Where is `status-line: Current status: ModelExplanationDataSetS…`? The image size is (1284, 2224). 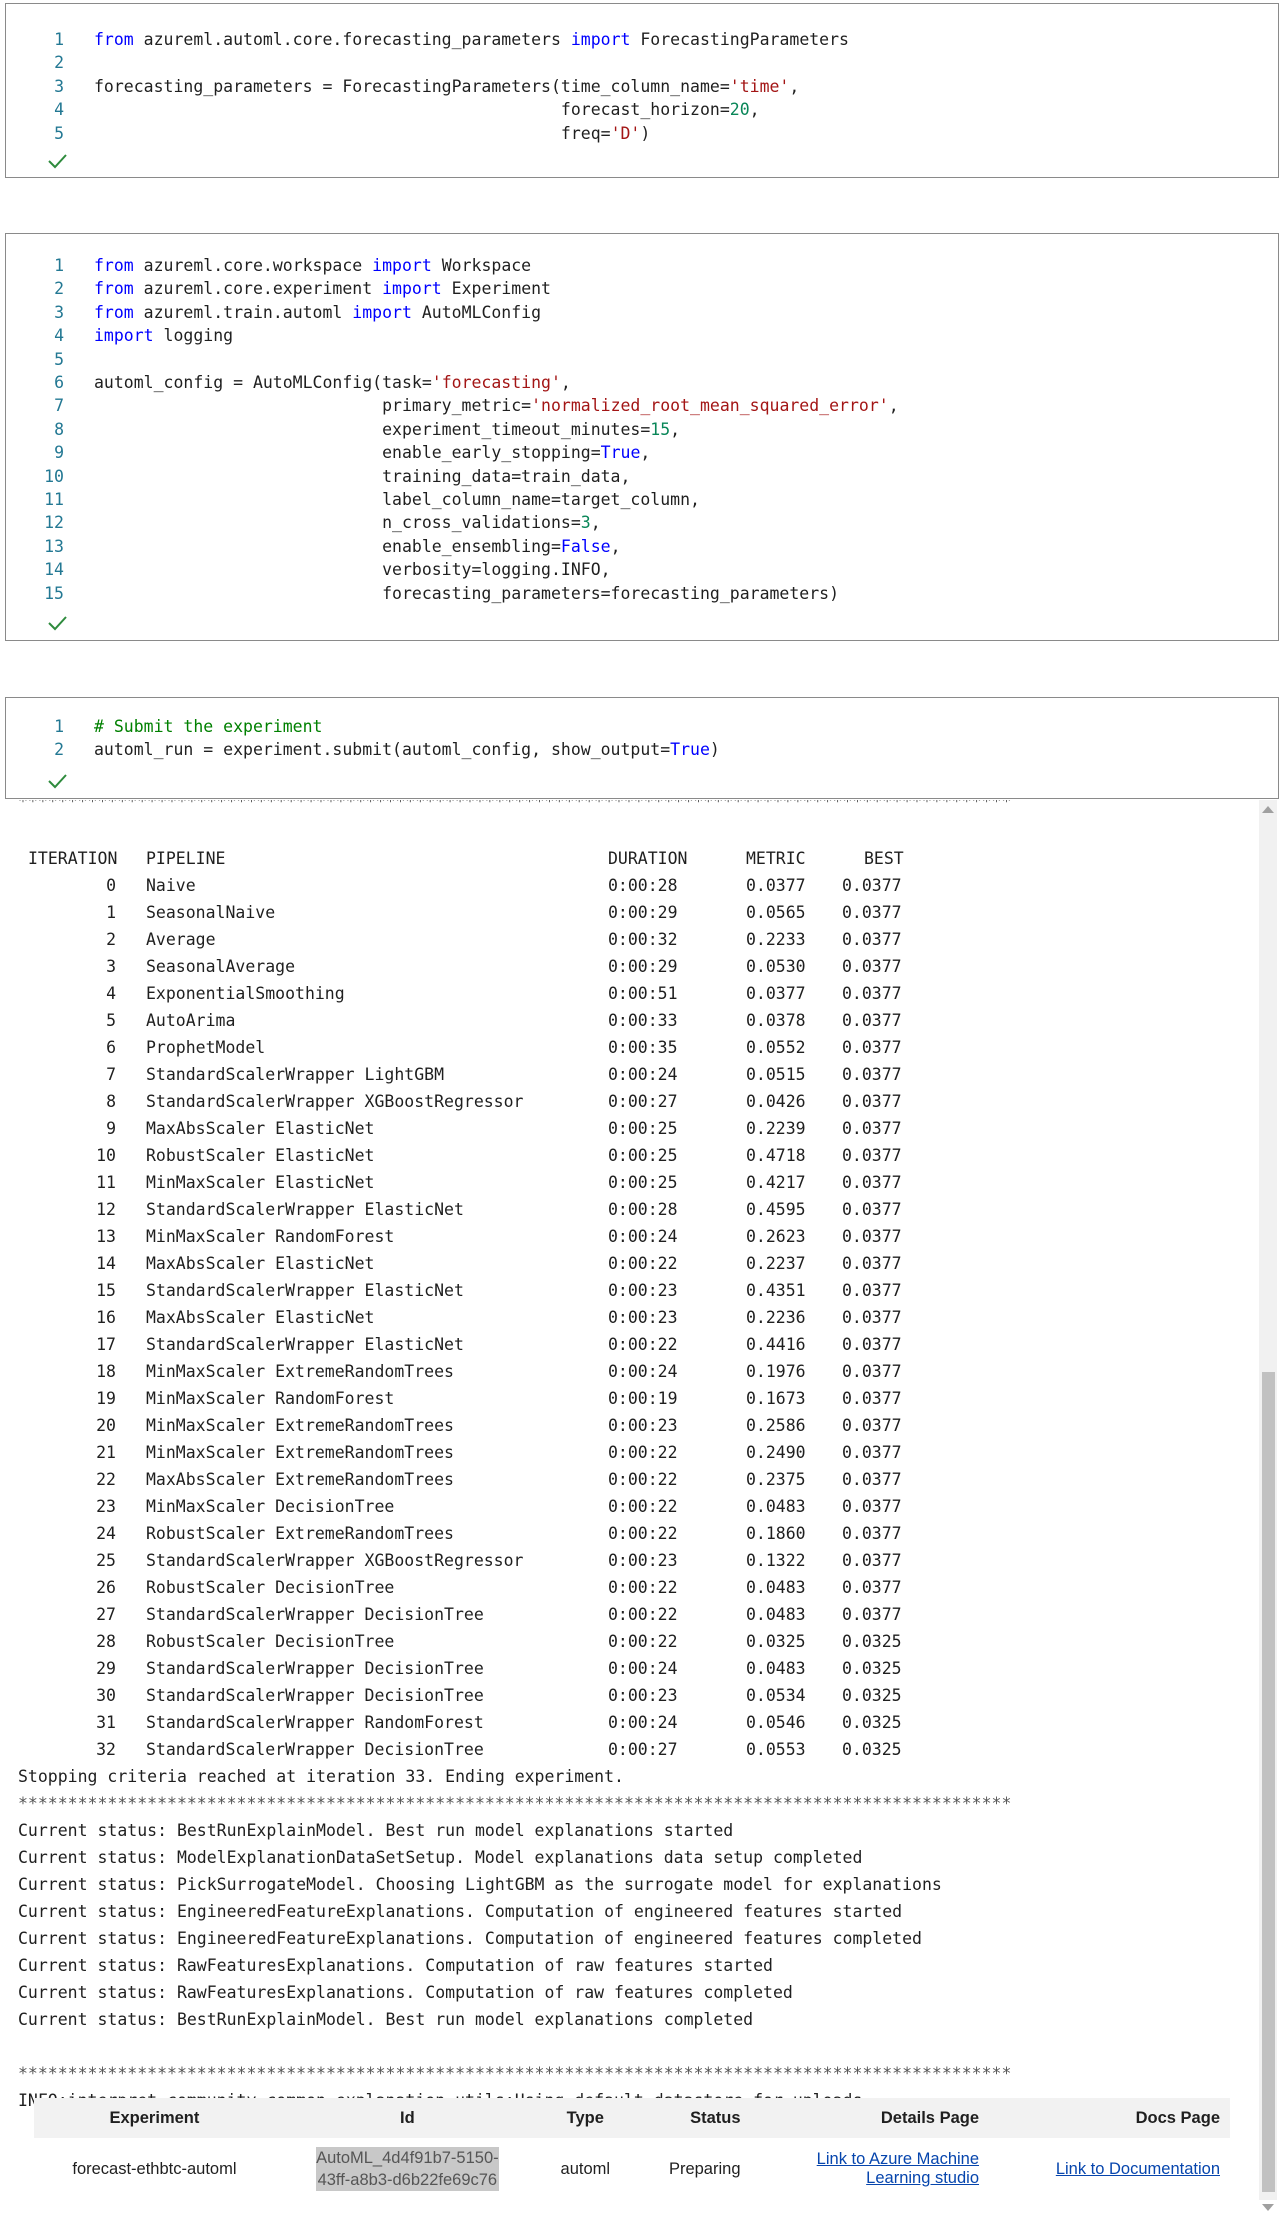
status-line: Current status: ModelExplanationDataSetS… is located at coordinates (440, 1857).